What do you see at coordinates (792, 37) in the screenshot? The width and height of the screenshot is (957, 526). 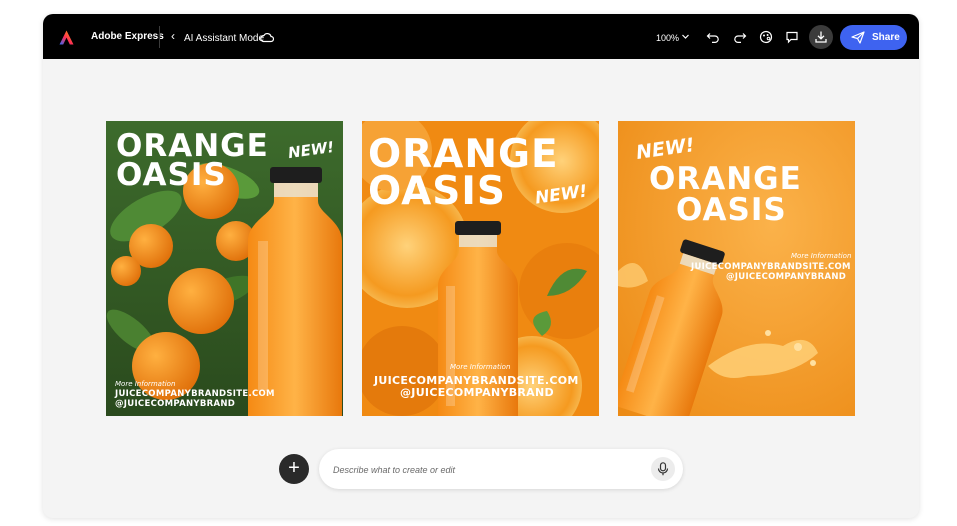 I see `comment-icon` at bounding box center [792, 37].